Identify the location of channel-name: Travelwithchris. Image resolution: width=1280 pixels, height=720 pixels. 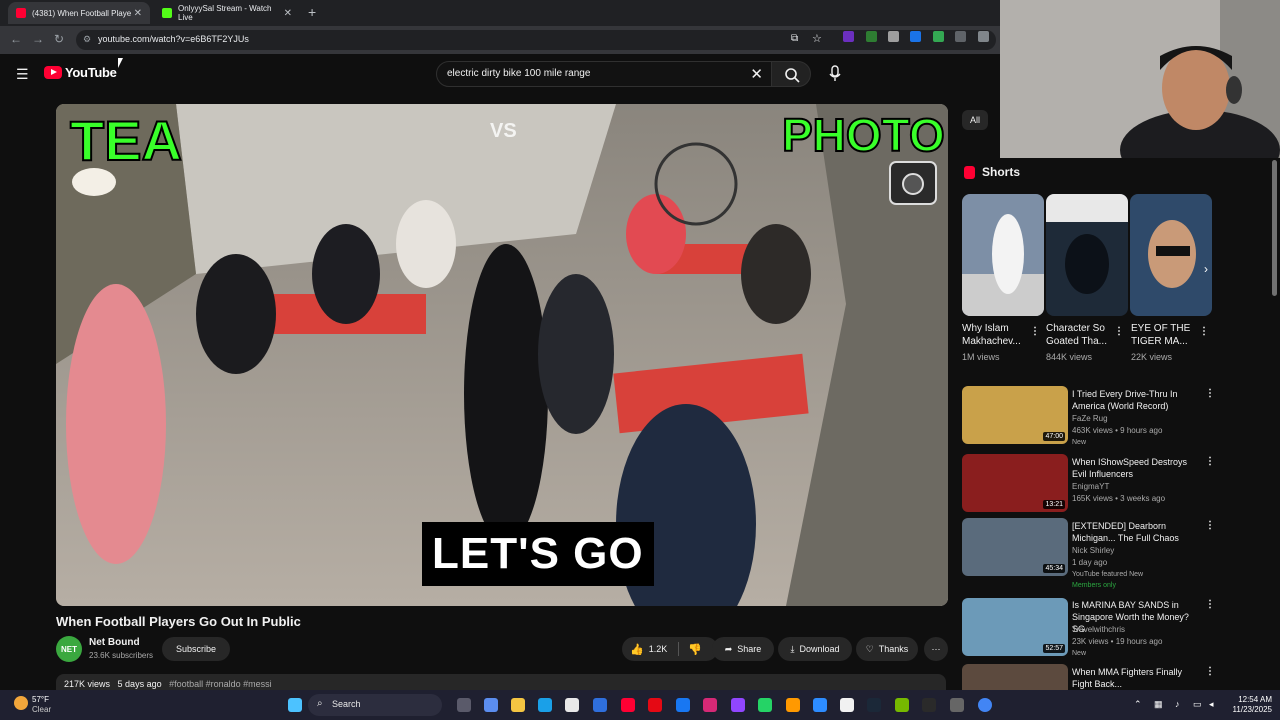
(1098, 629).